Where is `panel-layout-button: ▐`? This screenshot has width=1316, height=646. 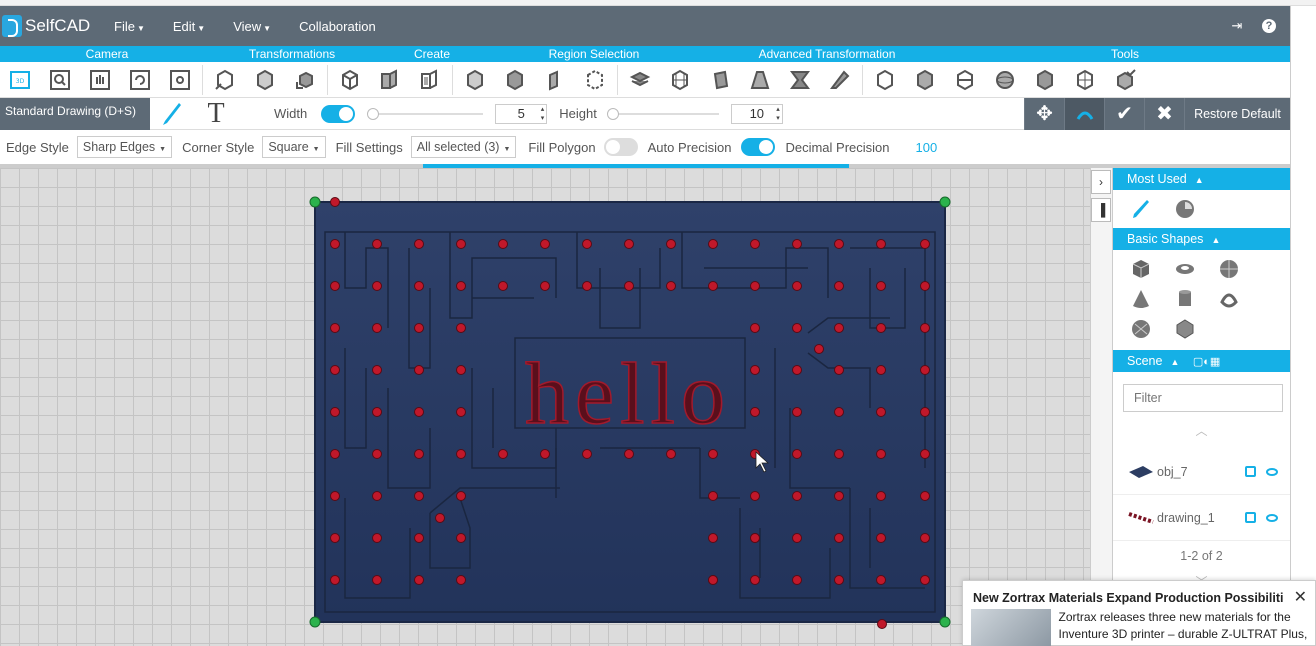
panel-layout-button: ▐ is located at coordinates (1101, 210).